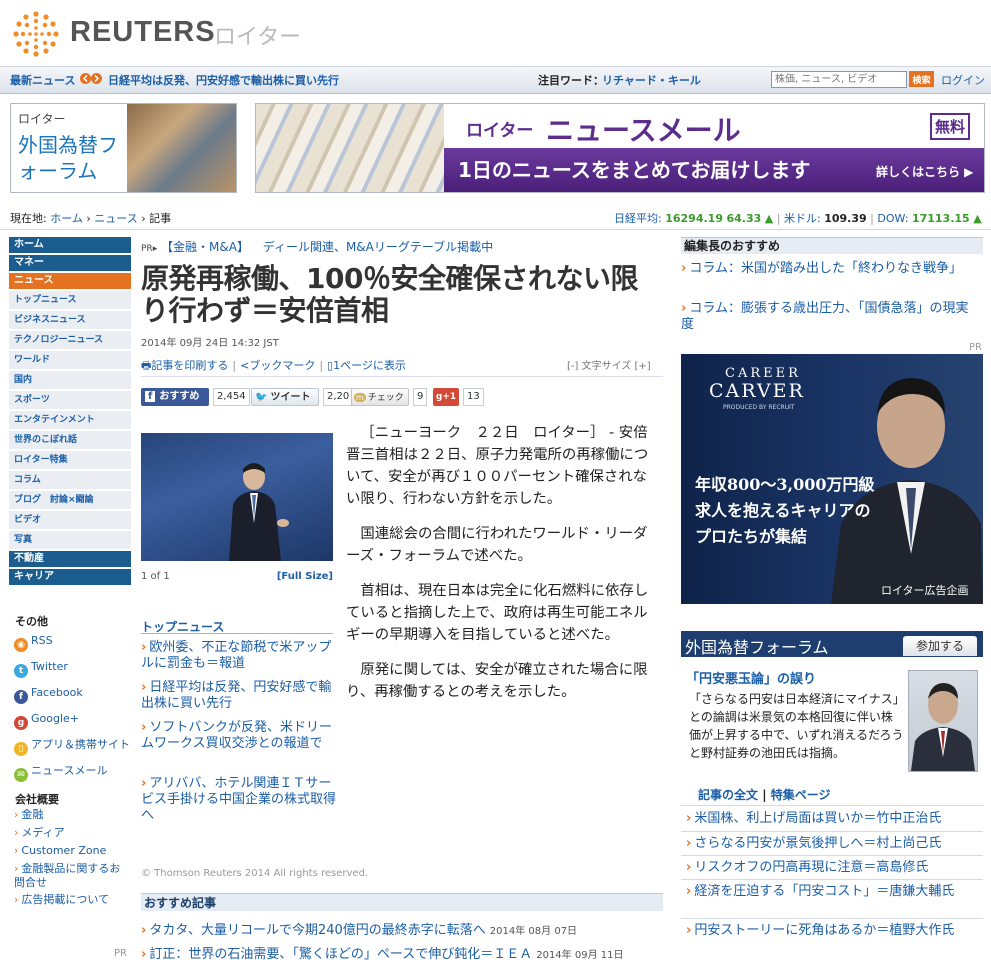 This screenshot has width=991, height=963. I want to click on corp-finance-link: 金融, so click(69, 815).